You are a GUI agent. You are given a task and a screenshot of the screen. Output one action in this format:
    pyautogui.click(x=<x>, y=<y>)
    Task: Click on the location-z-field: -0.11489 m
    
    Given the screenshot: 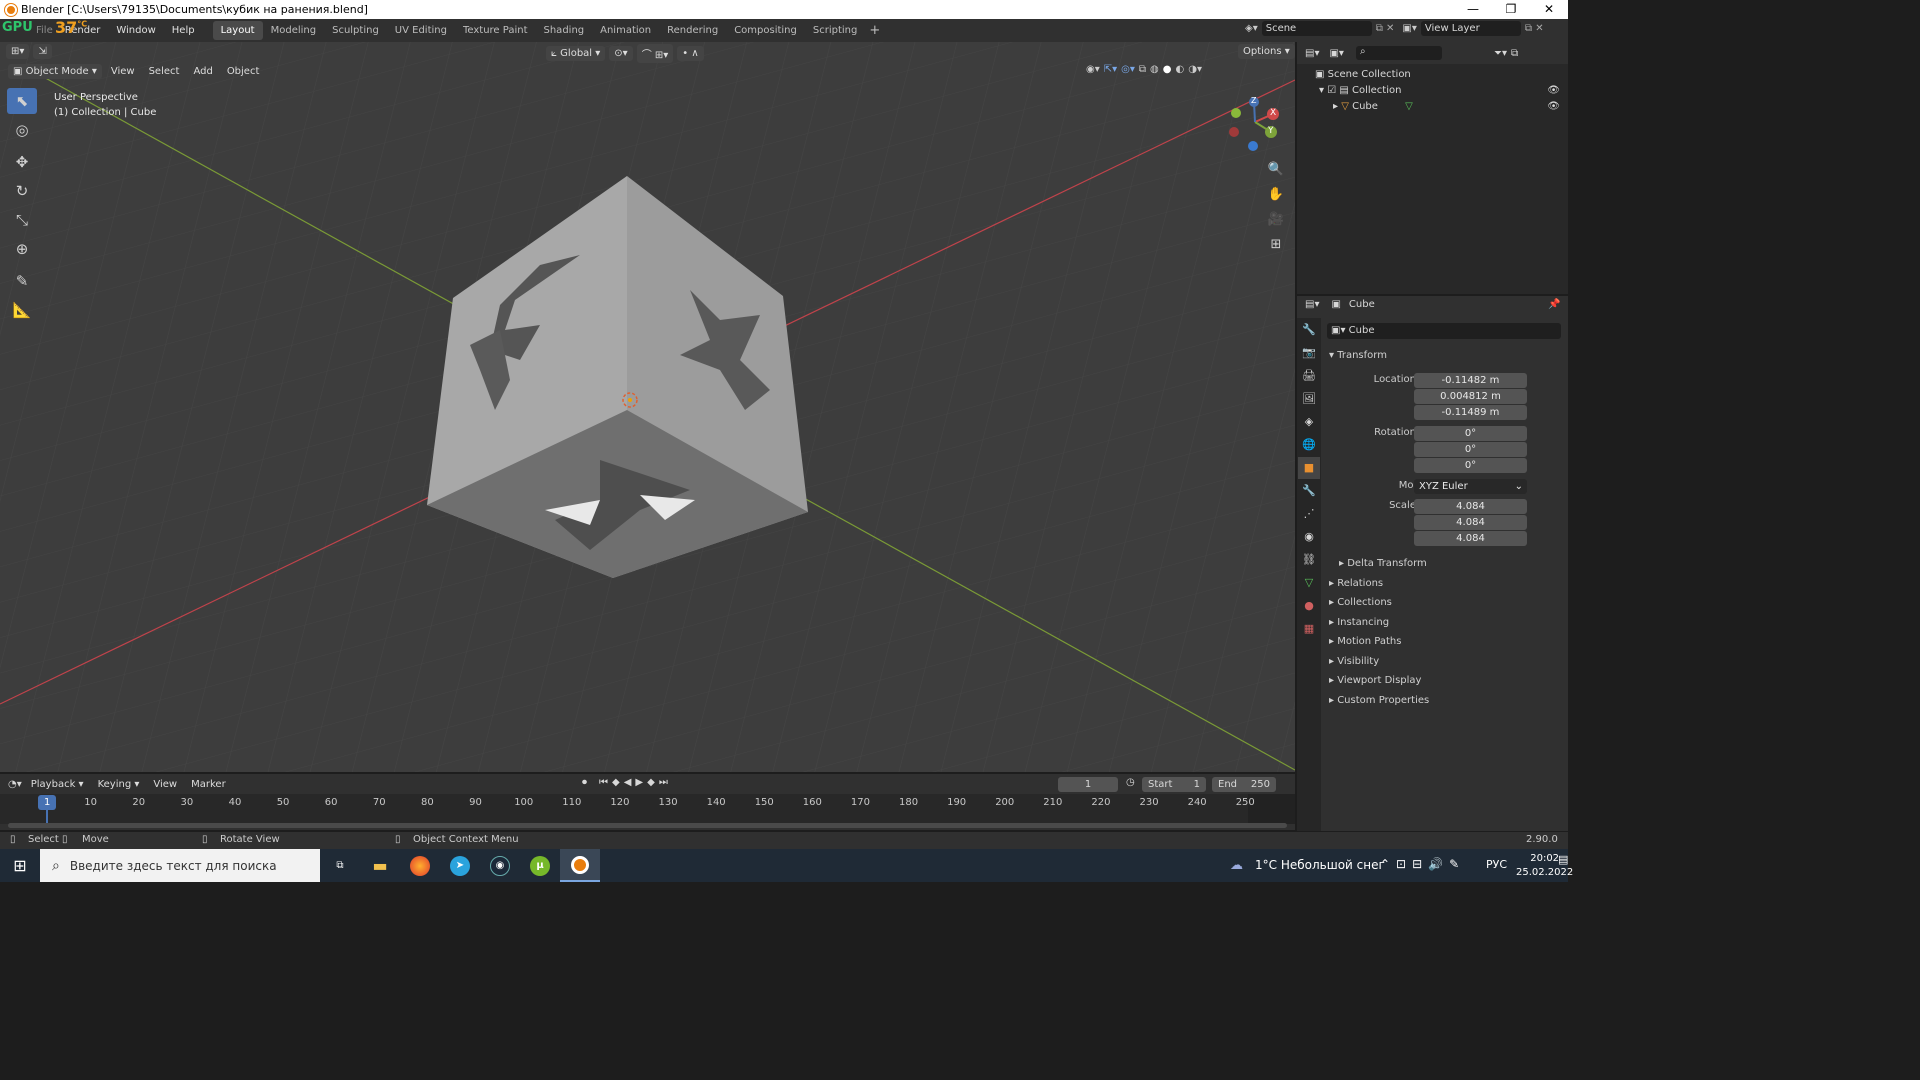 What is the action you would take?
    pyautogui.click(x=1470, y=412)
    